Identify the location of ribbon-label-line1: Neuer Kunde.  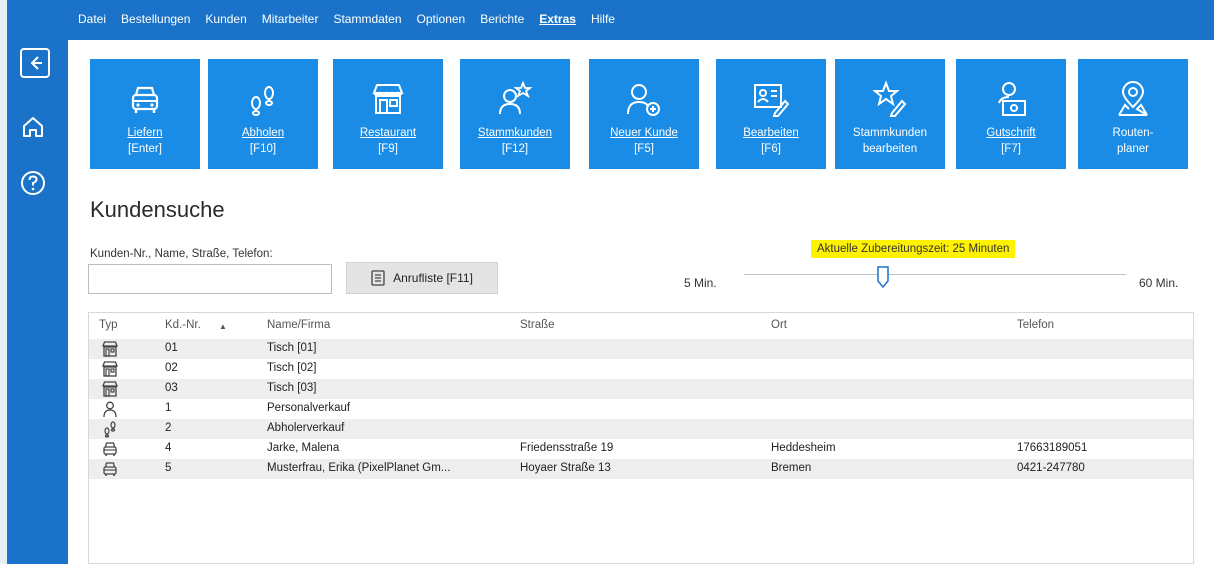
(644, 133).